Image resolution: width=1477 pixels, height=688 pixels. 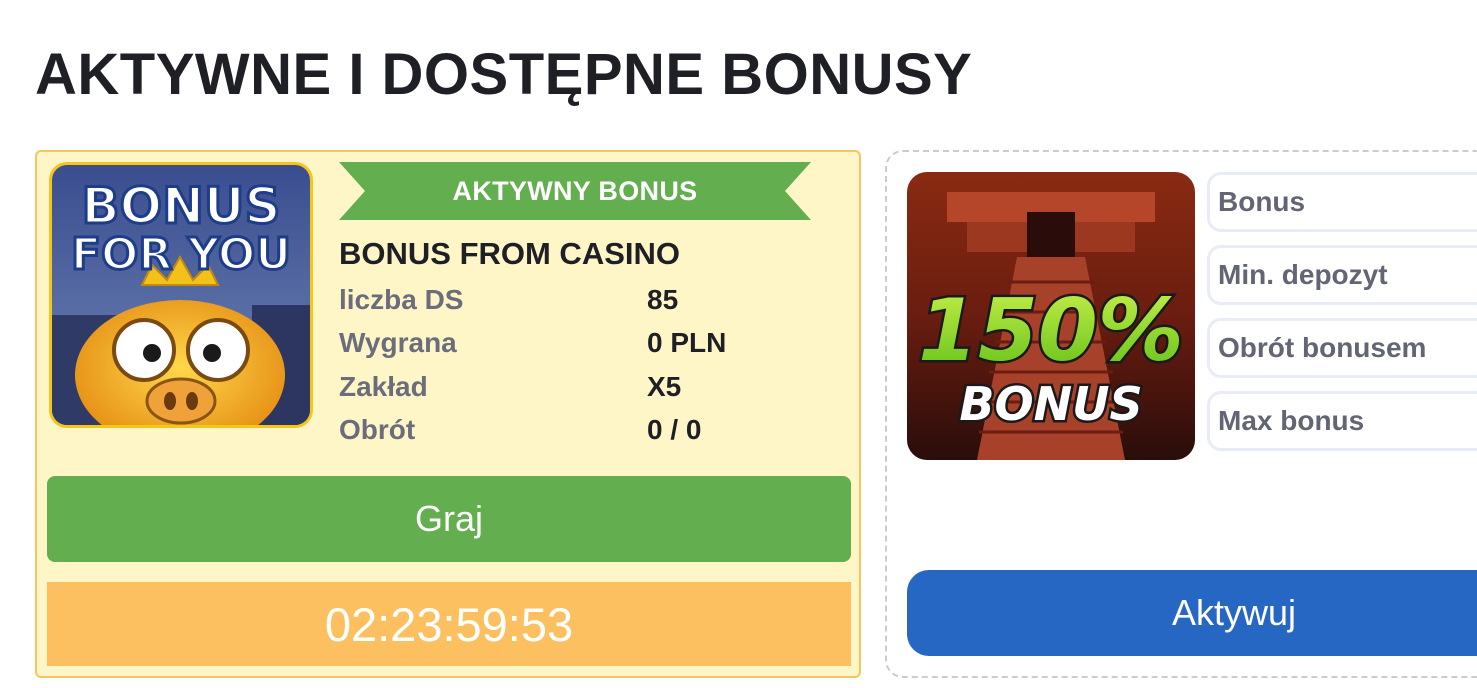 I want to click on stat-row-ds-count: liczba DS 85, so click(x=579, y=300).